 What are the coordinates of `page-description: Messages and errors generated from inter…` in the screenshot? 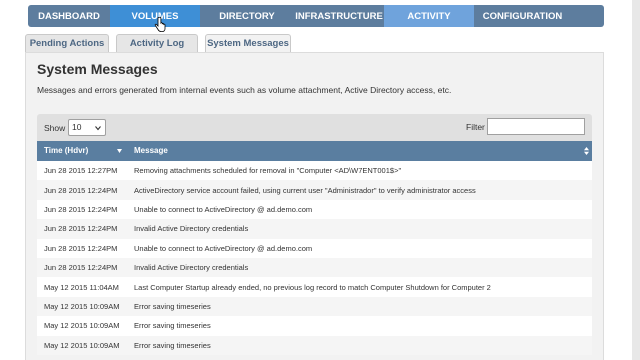 It's located at (244, 90).